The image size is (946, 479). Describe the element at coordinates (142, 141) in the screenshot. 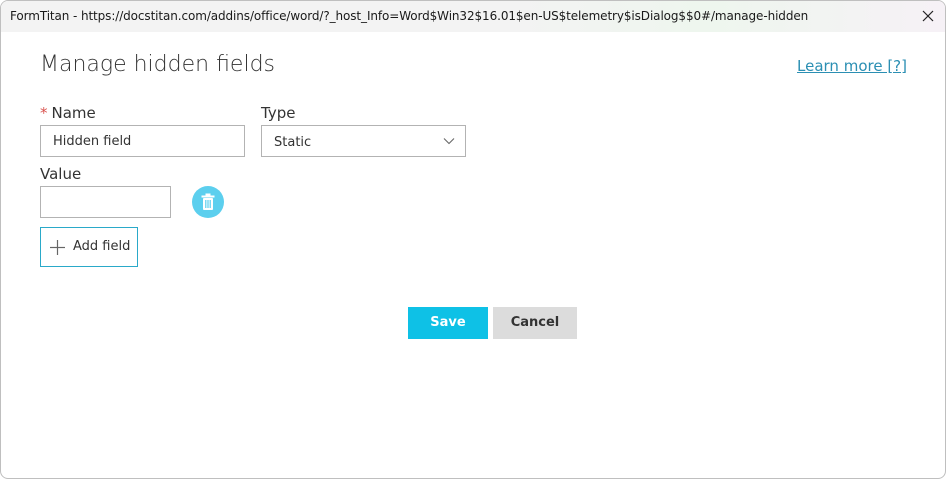

I see `name-input` at that location.